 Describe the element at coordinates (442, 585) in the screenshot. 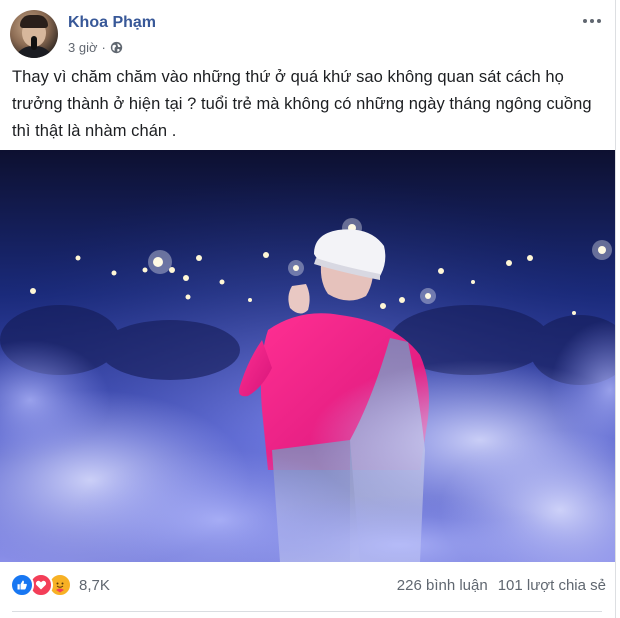

I see `comment-count: 226 bình luận` at that location.